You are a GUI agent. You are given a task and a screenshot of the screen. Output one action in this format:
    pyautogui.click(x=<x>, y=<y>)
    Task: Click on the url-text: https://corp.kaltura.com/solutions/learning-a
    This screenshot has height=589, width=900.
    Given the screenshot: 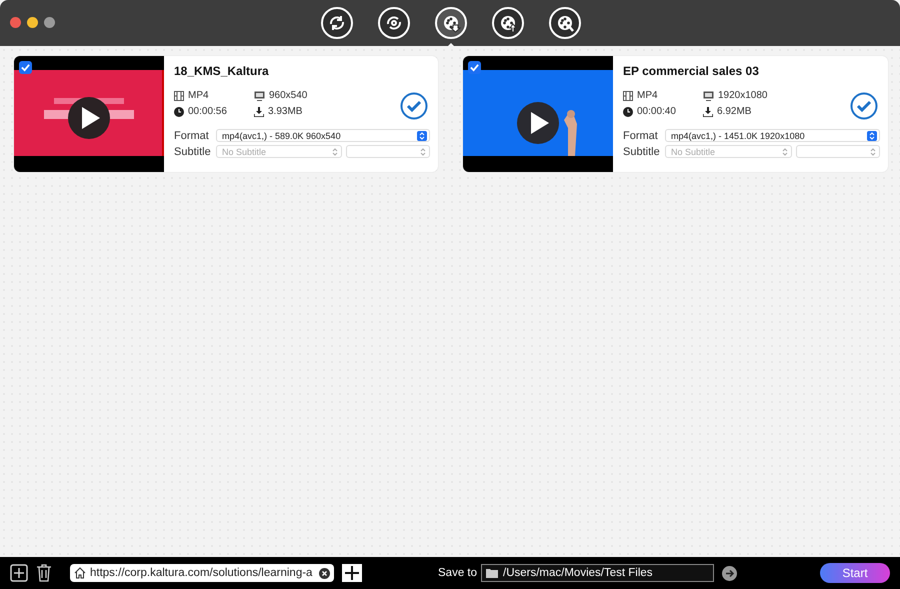 What is the action you would take?
    pyautogui.click(x=202, y=573)
    